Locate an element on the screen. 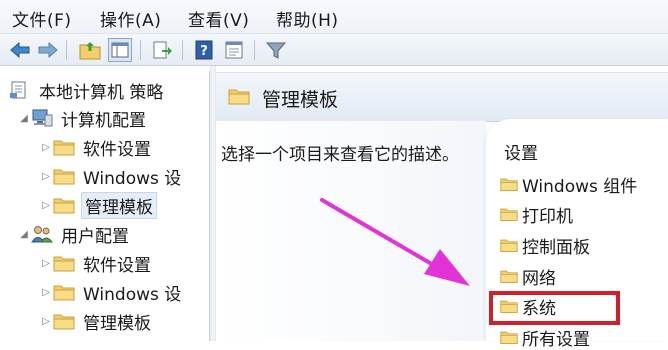 Image resolution: width=668 pixels, height=350 pixels. menu-action: 操作(A) is located at coordinates (130, 18).